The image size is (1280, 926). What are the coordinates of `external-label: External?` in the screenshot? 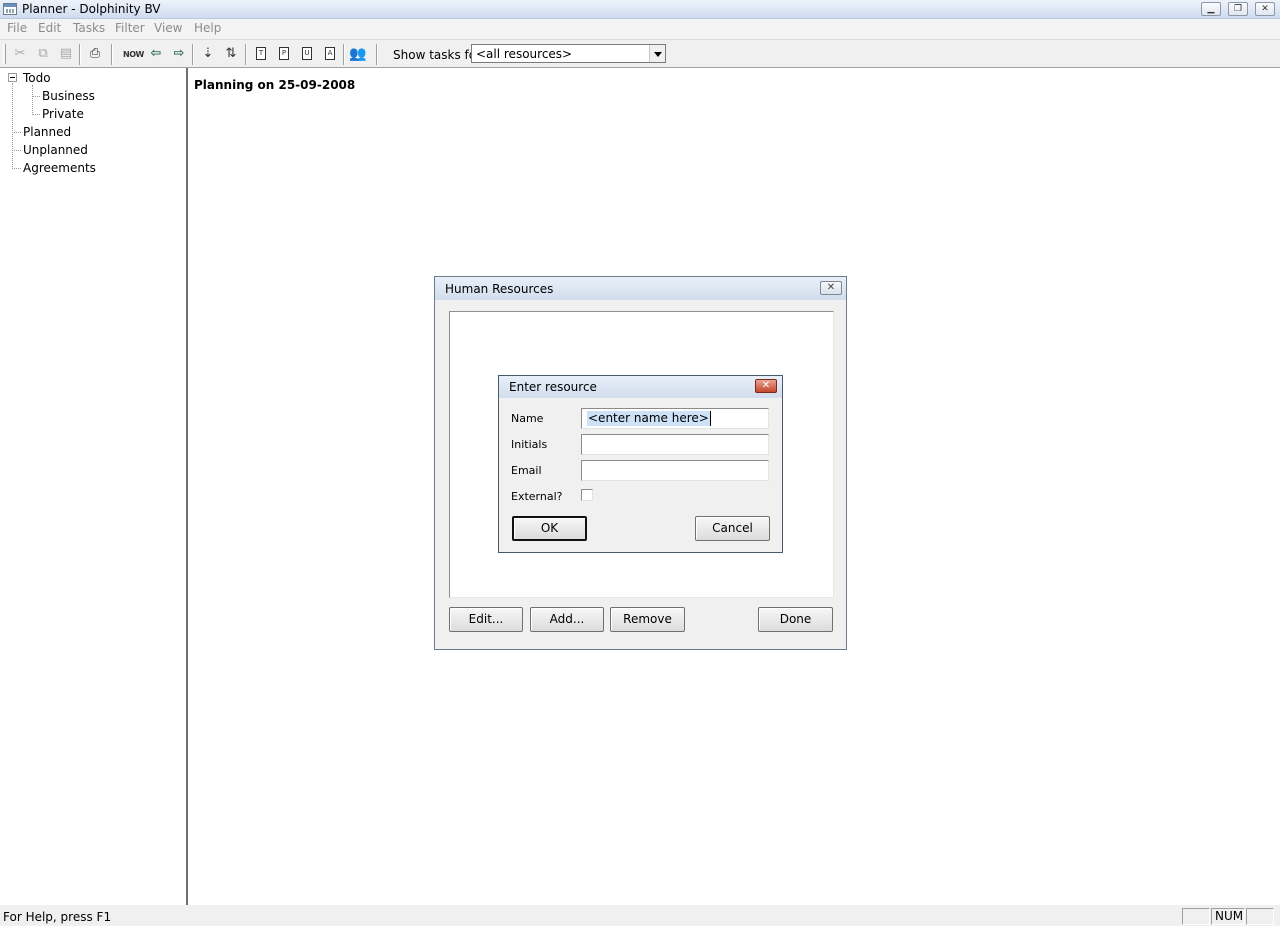 It's located at (537, 496).